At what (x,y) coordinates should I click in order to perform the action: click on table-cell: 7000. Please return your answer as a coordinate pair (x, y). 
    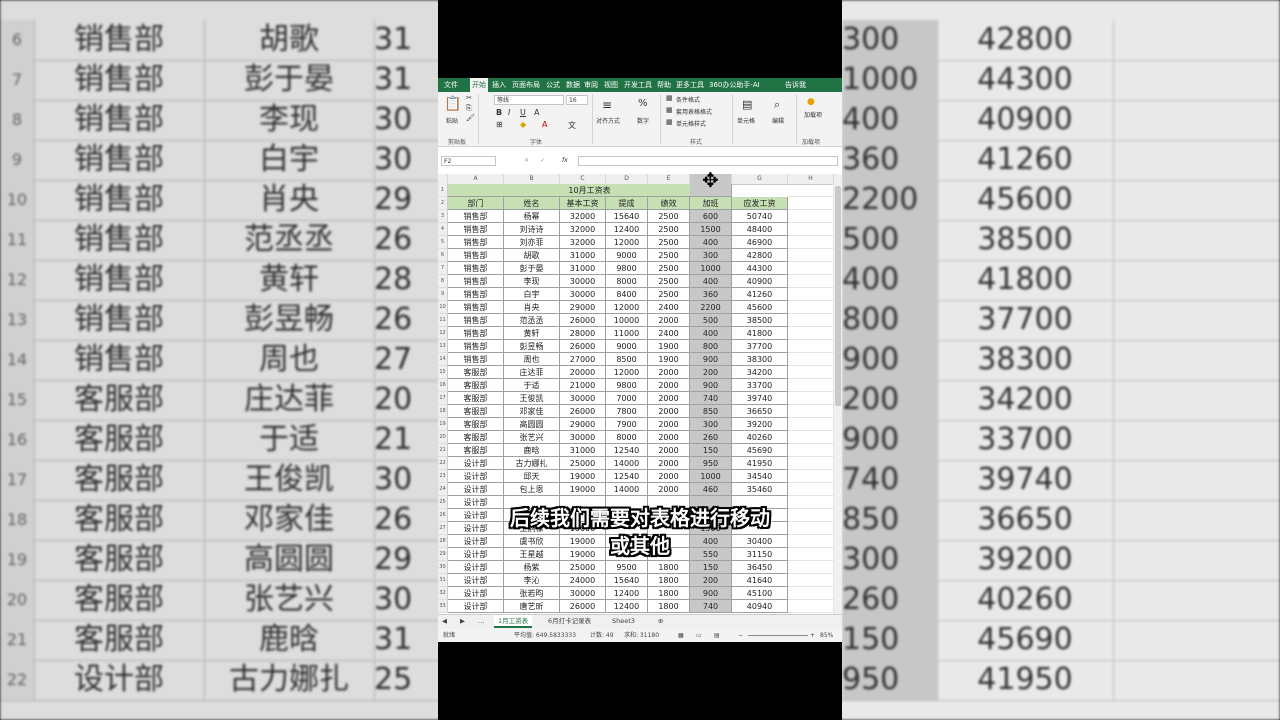
    Looking at the image, I should click on (627, 398).